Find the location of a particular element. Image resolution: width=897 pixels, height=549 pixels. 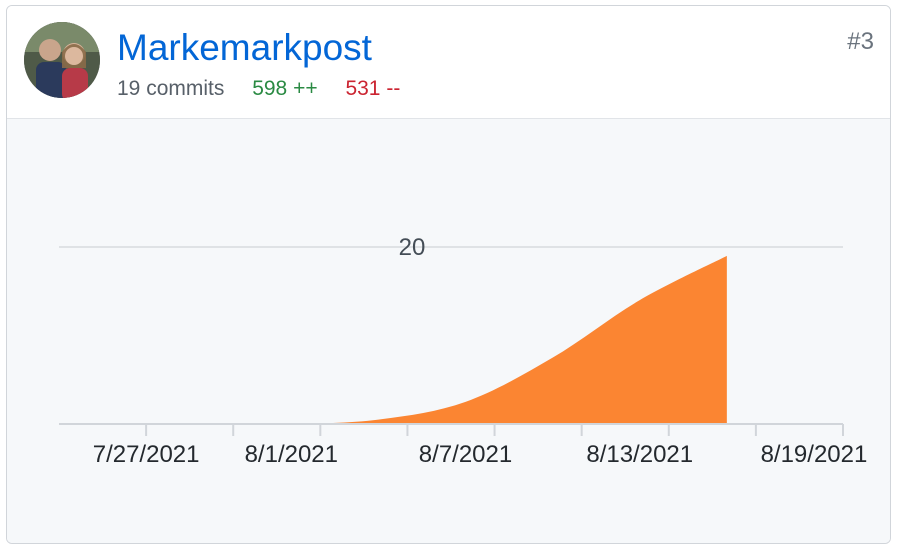

y-tick-label: 20 is located at coordinates (412, 247).